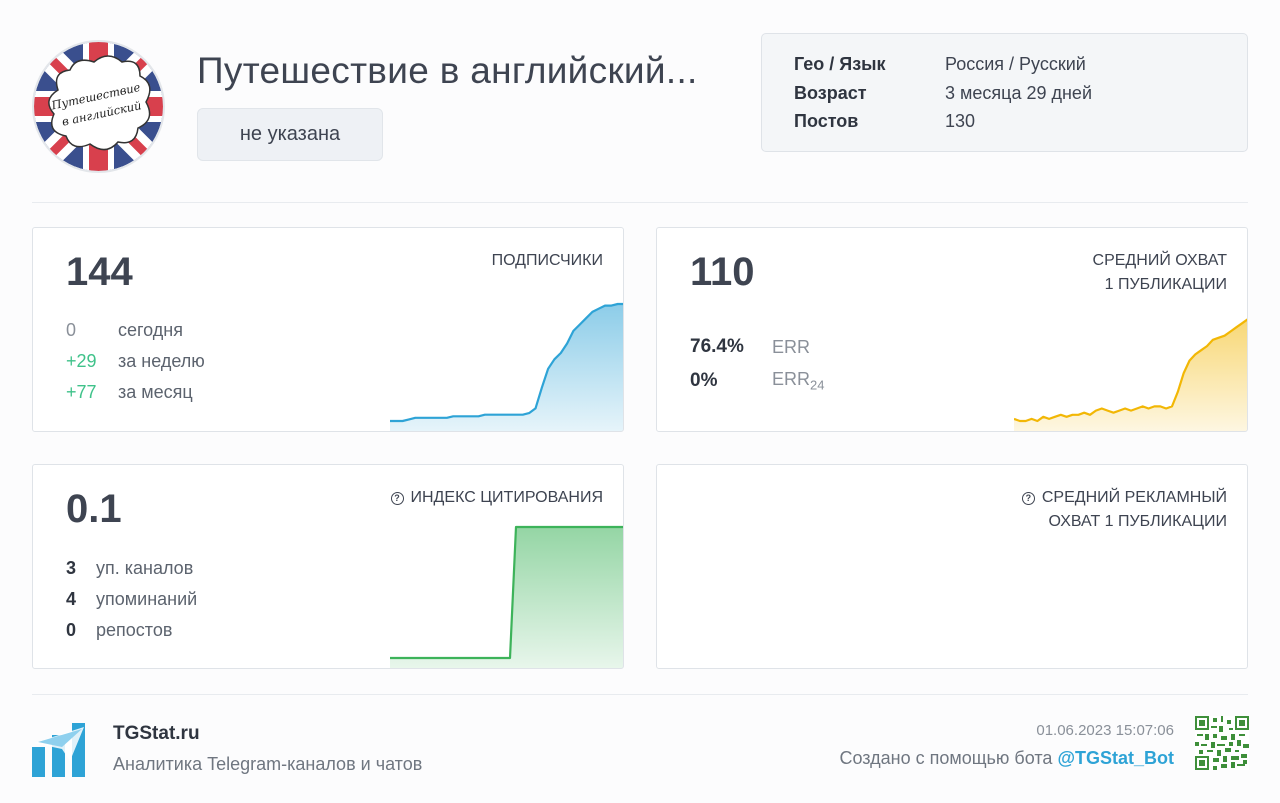  I want to click on citation-label: ? ИНДЕКС ЦИТИРОВАНИЯ, so click(496, 498).